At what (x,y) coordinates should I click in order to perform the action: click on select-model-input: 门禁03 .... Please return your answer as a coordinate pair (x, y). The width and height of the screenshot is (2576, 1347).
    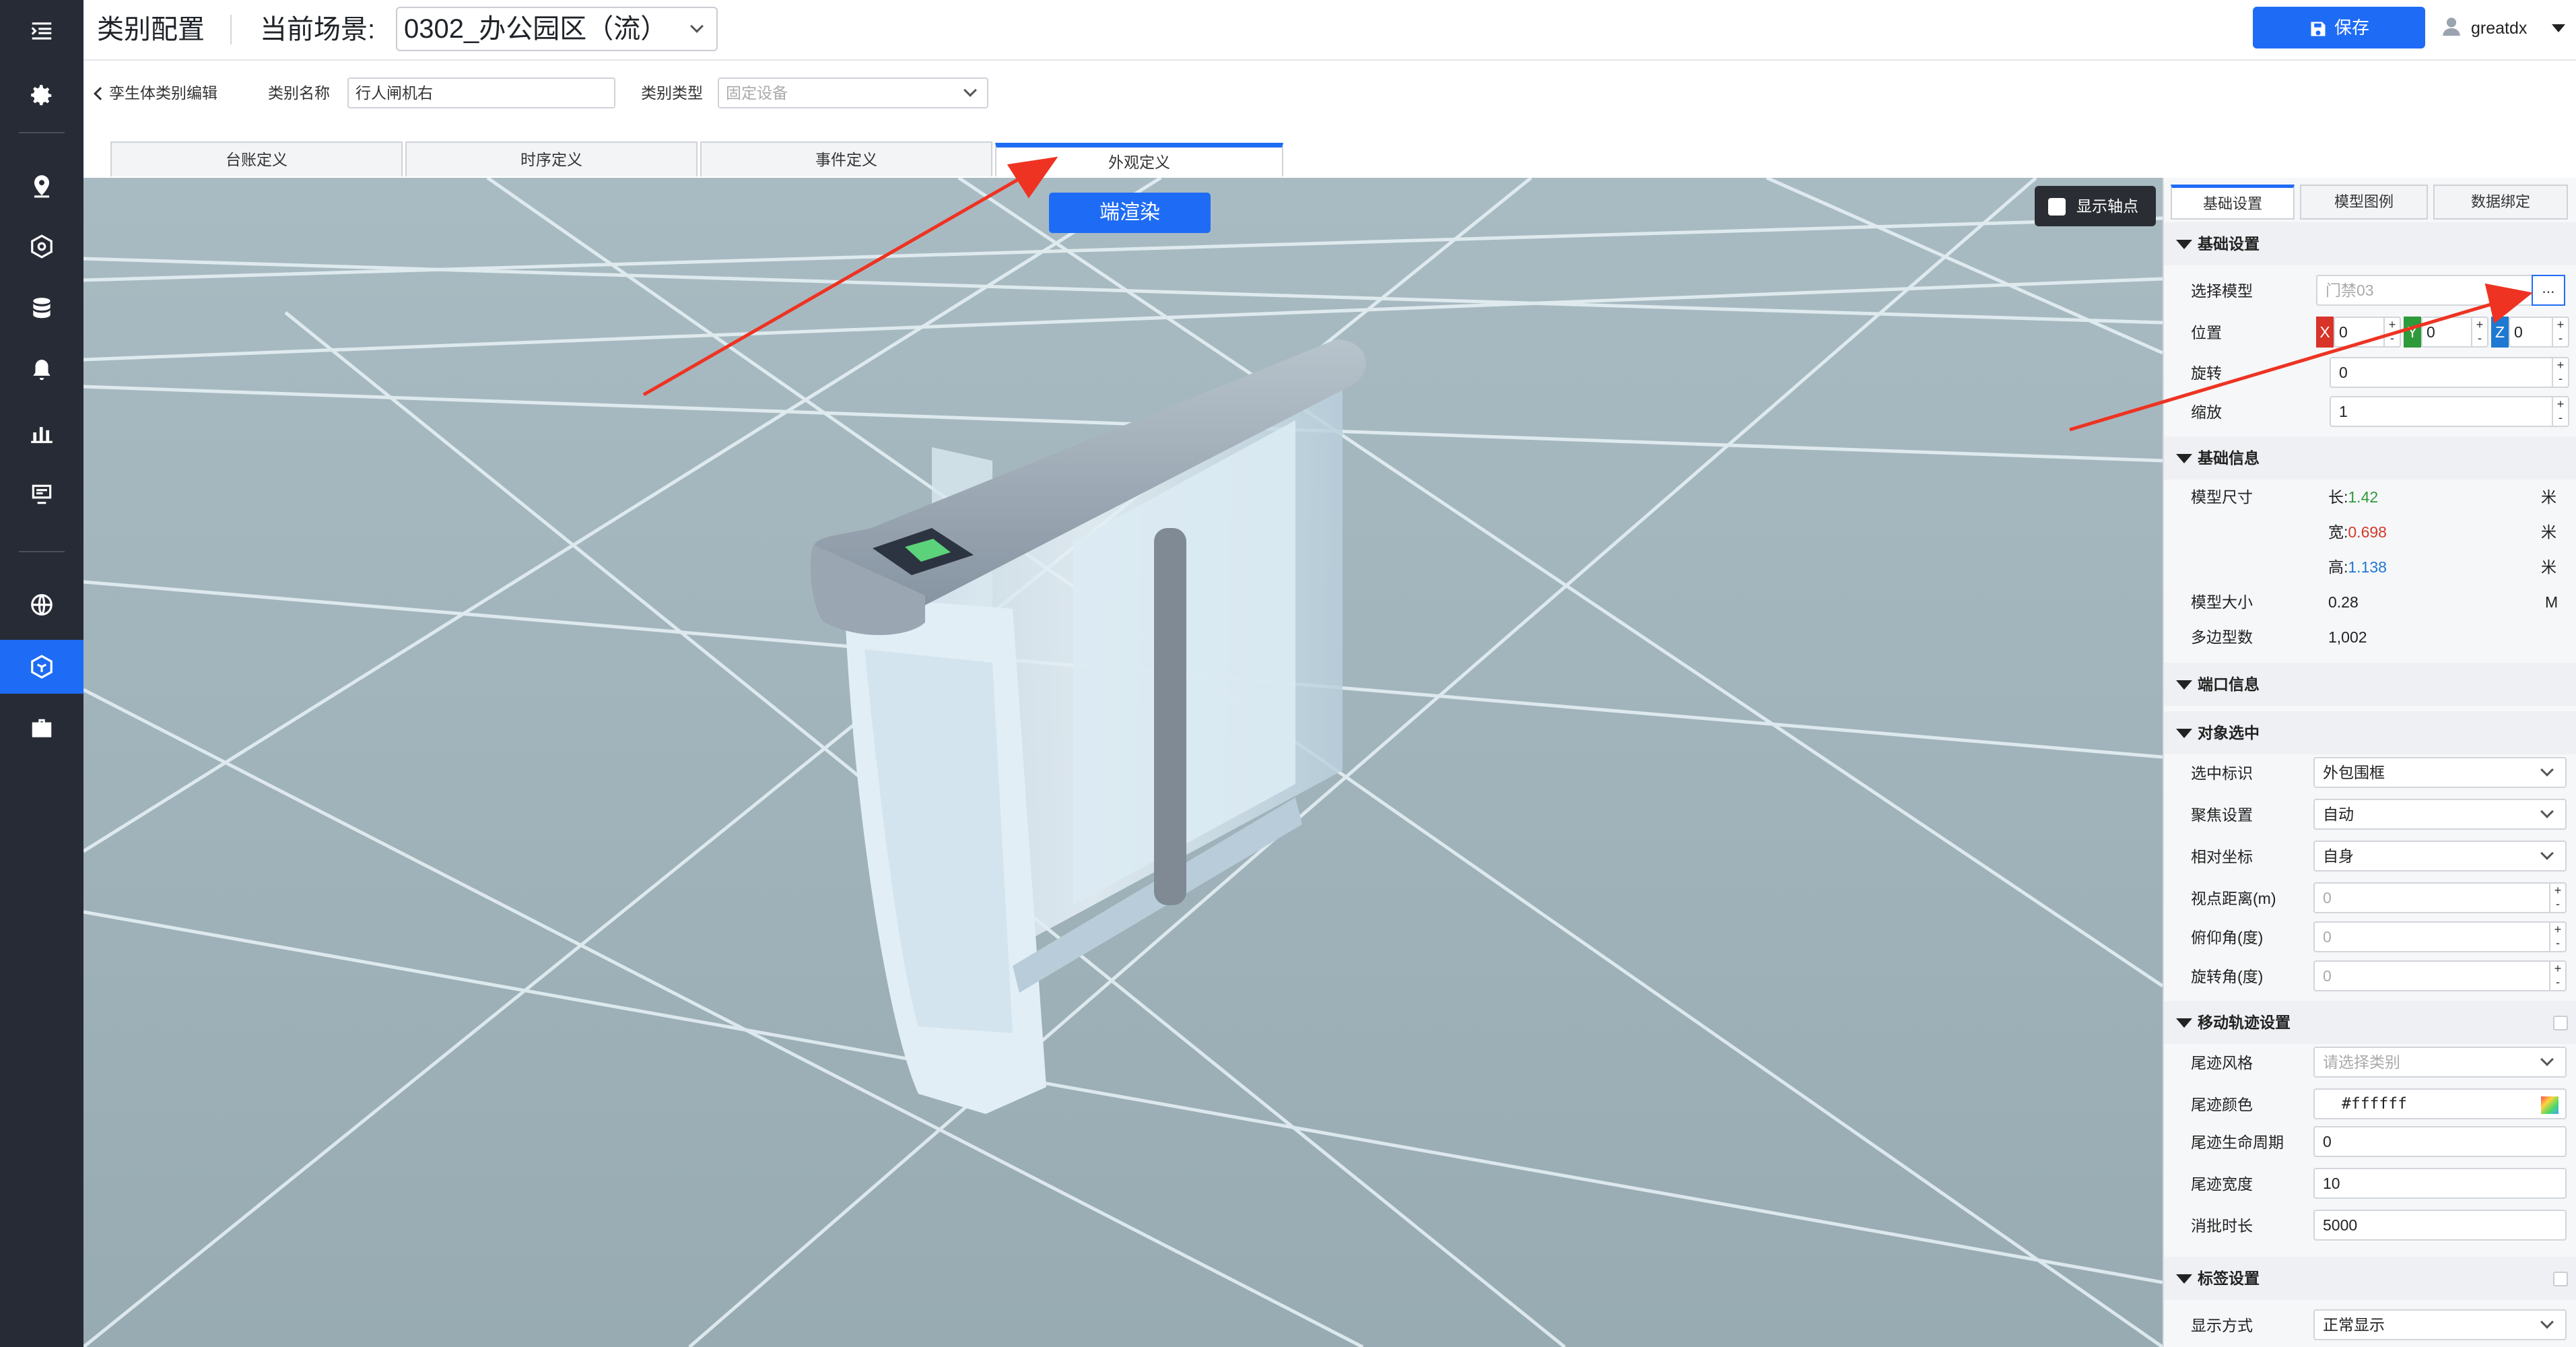
    Looking at the image, I should click on (2440, 290).